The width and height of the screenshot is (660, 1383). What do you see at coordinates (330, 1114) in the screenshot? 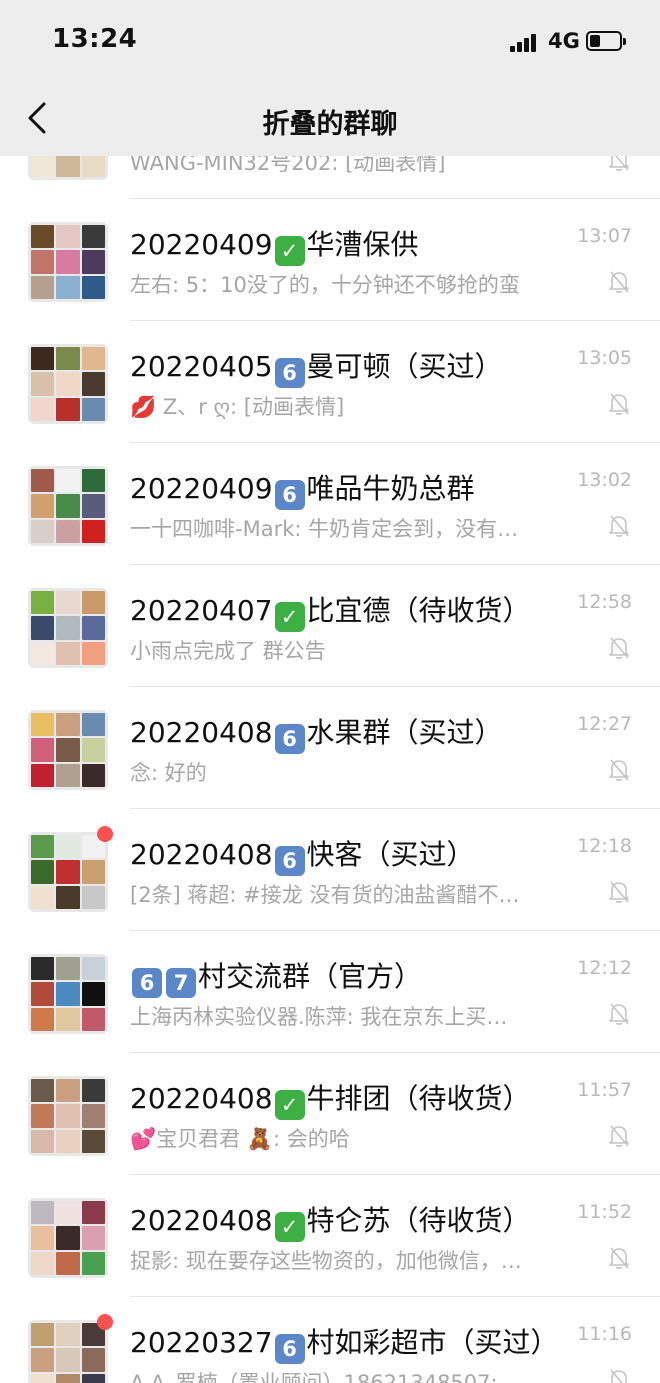
I see `chat-list-item: 20220408 ✓ 牛排团（待收货） 💕宝贝君君 🧸: 会的哈 11:57` at bounding box center [330, 1114].